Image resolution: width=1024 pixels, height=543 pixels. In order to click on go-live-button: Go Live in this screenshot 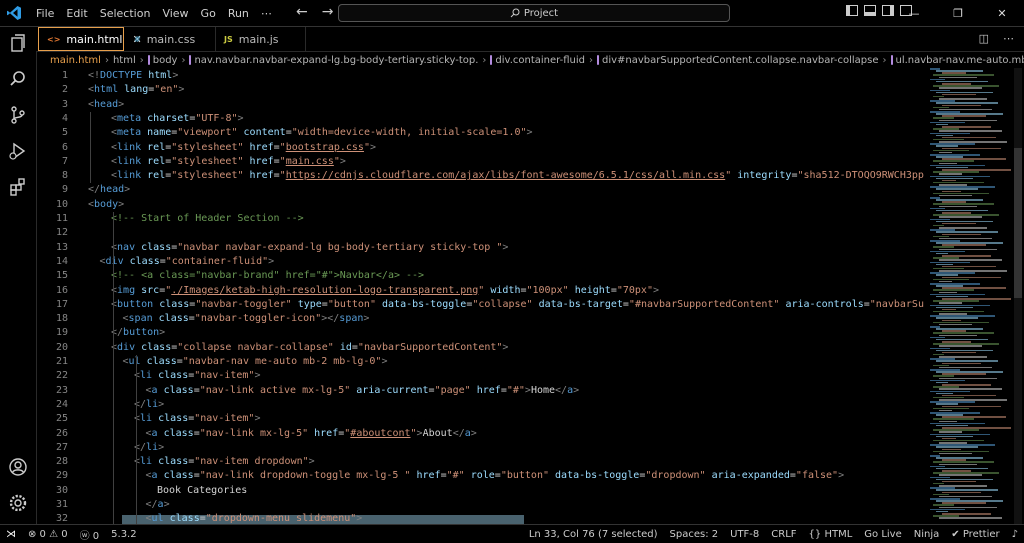, I will do `click(882, 534)`.